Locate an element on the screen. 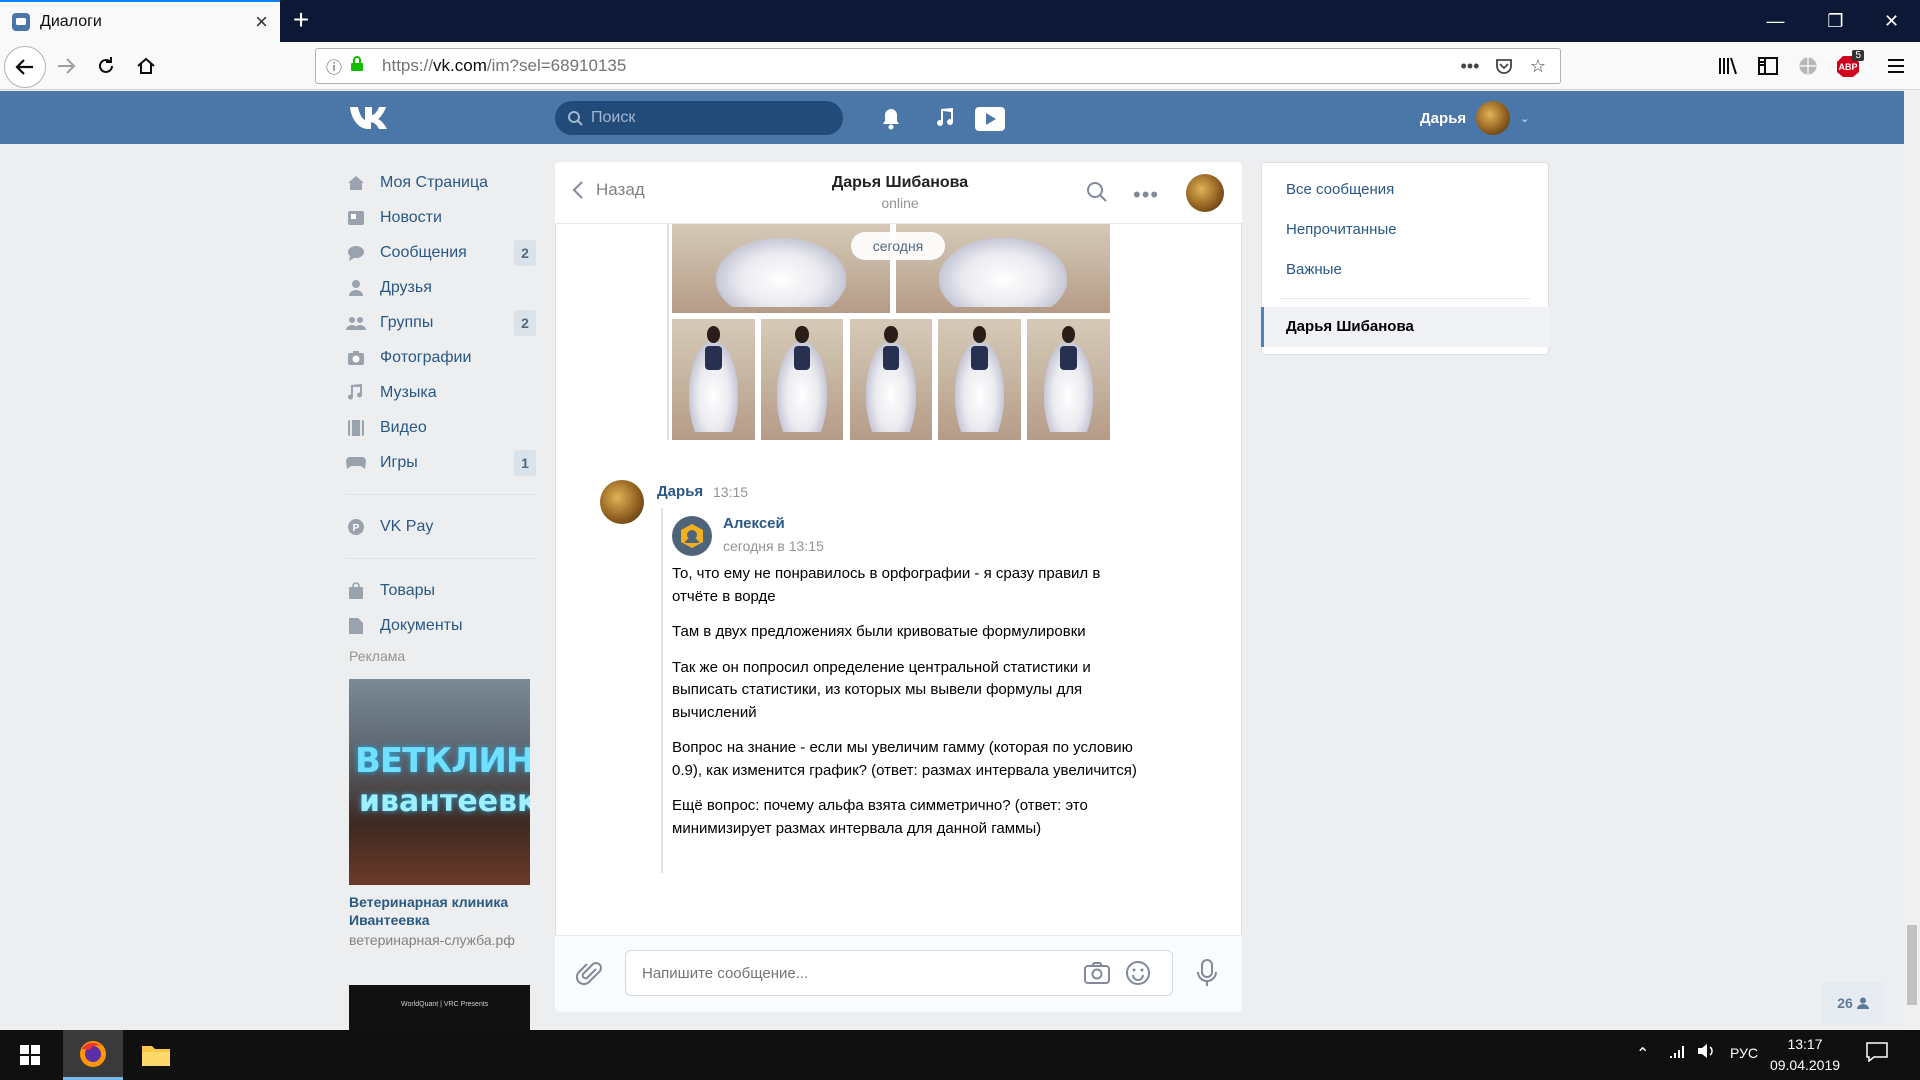  browser-tab: Диалоги × is located at coordinates (140, 21).